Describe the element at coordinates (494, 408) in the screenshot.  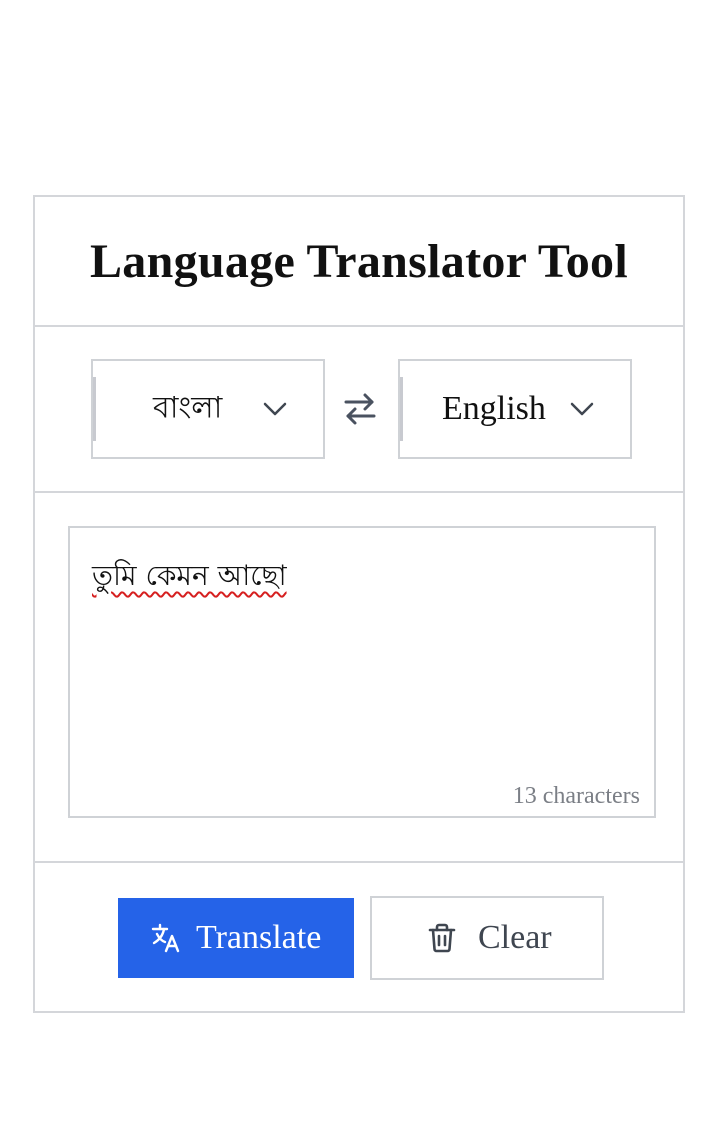
I see `target-language-label: English` at that location.